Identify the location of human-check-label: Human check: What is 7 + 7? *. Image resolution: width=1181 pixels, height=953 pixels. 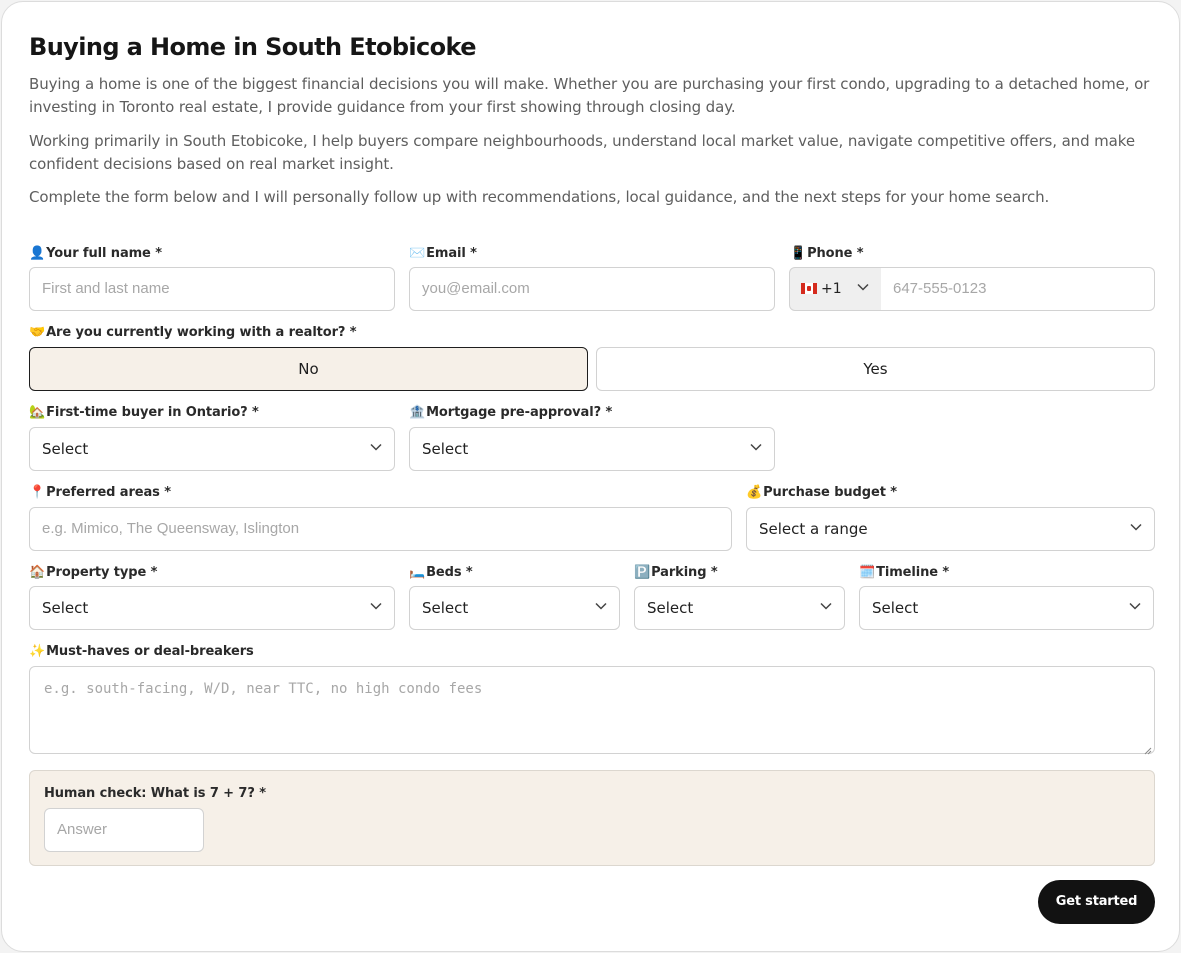
(155, 793).